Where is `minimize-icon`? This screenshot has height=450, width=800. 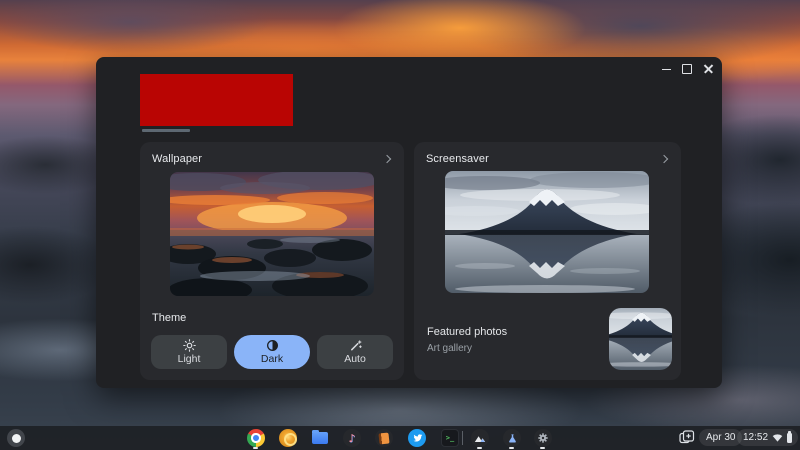
minimize-icon is located at coordinates (666, 69).